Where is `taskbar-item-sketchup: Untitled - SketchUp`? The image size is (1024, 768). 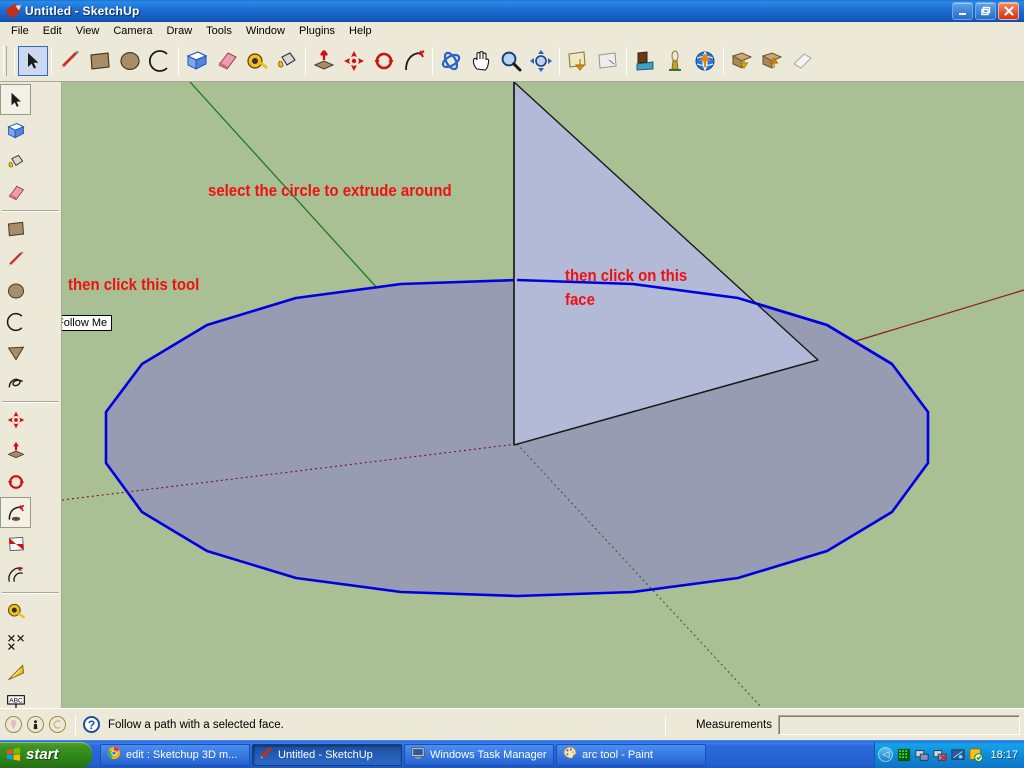 taskbar-item-sketchup: Untitled - SketchUp is located at coordinates (327, 754).